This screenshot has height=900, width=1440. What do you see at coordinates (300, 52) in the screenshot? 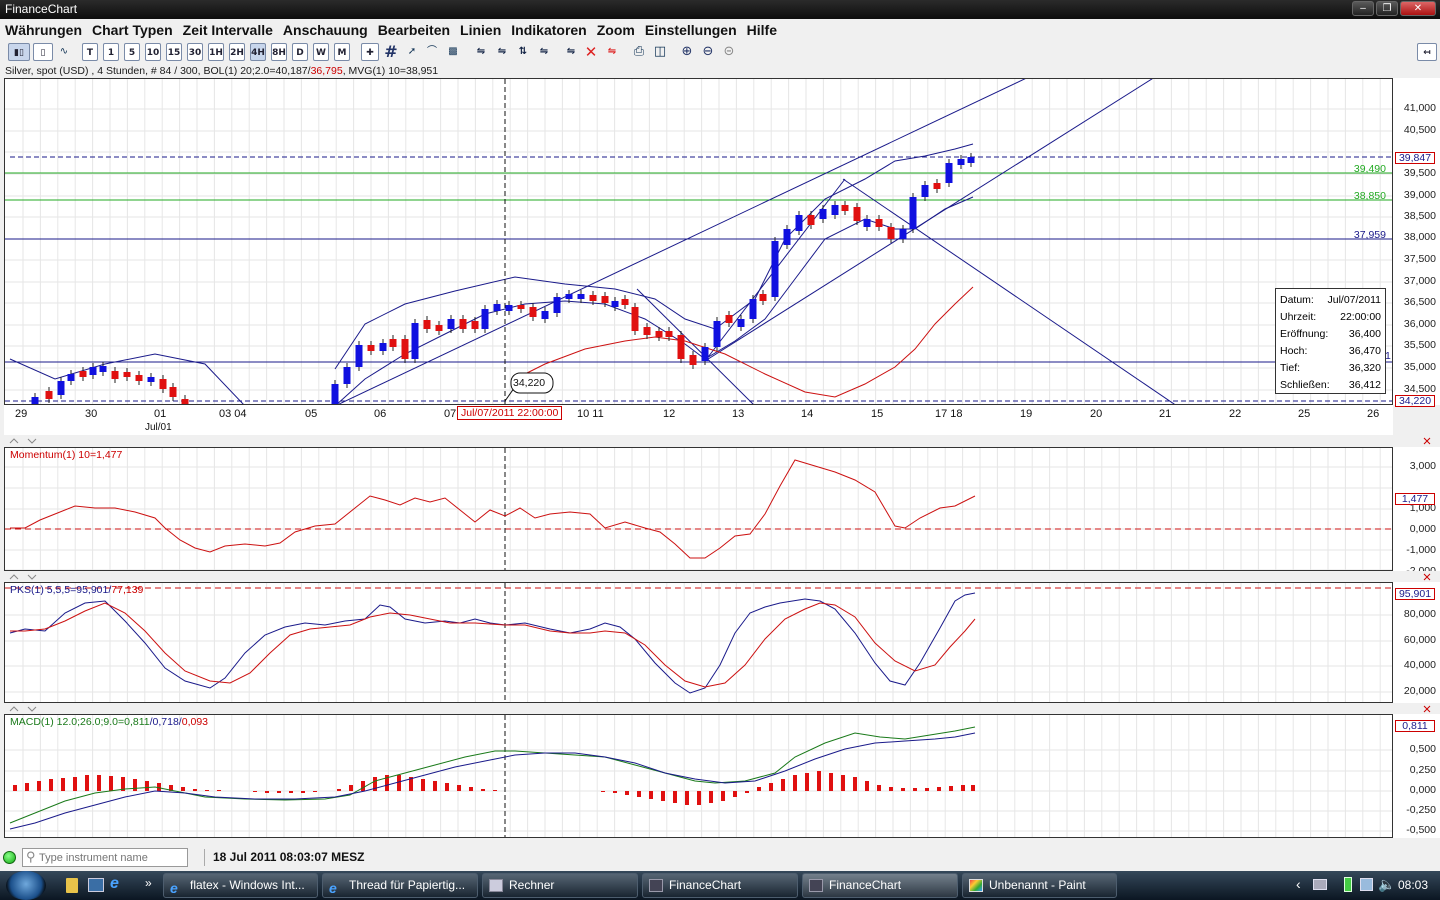
I see `interval-d-button: D` at bounding box center [300, 52].